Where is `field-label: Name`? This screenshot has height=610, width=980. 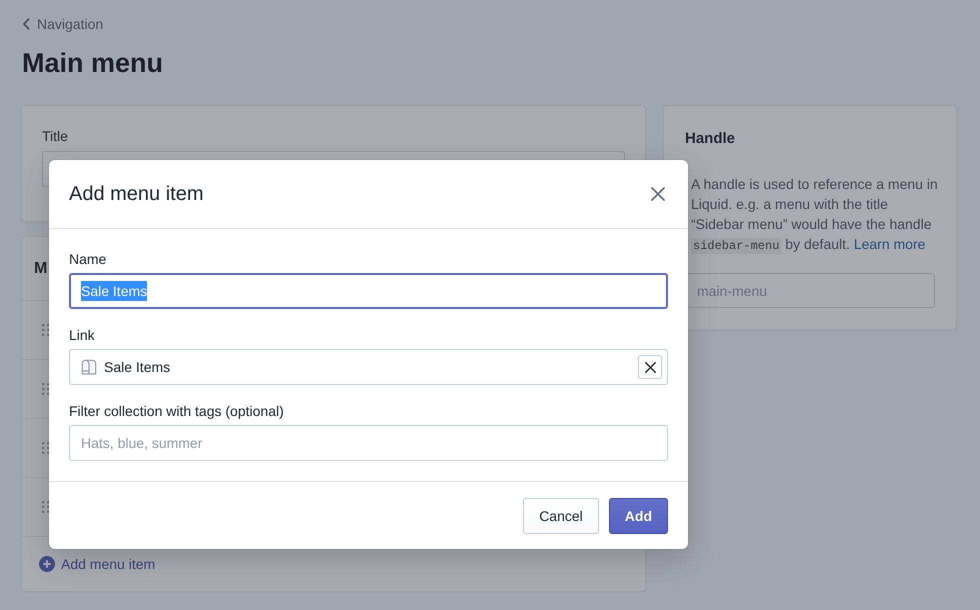 field-label: Name is located at coordinates (87, 259).